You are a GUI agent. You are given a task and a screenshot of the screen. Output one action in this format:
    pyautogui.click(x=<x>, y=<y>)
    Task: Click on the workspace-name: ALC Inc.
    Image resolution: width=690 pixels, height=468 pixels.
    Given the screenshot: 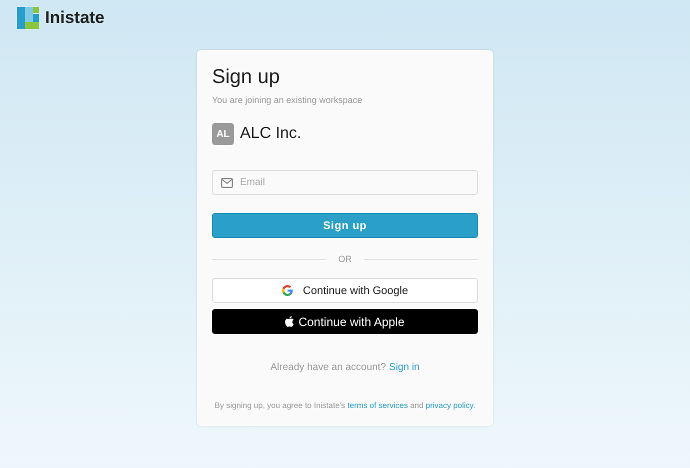 What is the action you would take?
    pyautogui.click(x=271, y=134)
    